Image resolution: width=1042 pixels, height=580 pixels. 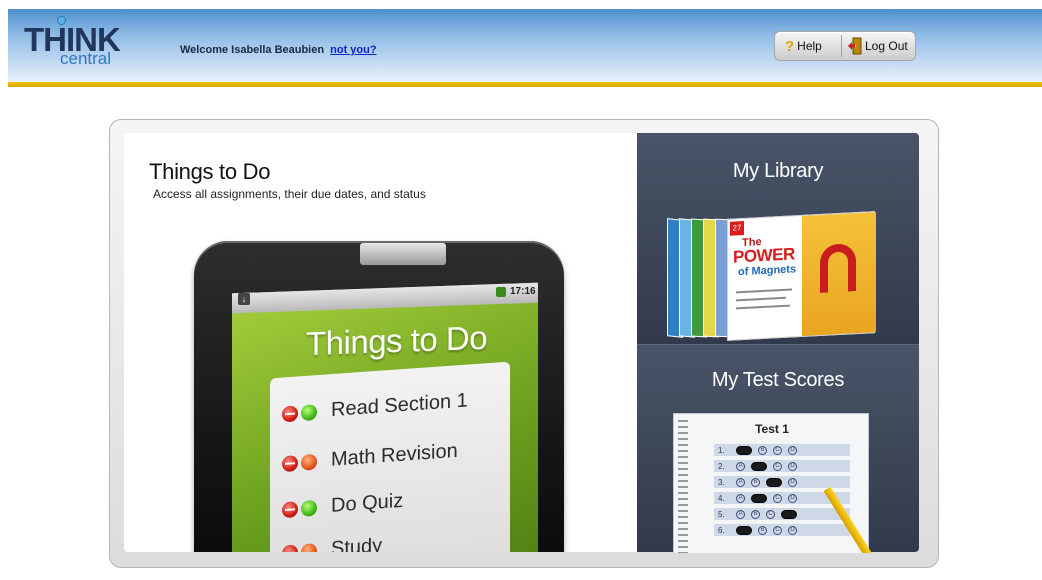 What do you see at coordinates (525, 84) in the screenshot?
I see `header-divider` at bounding box center [525, 84].